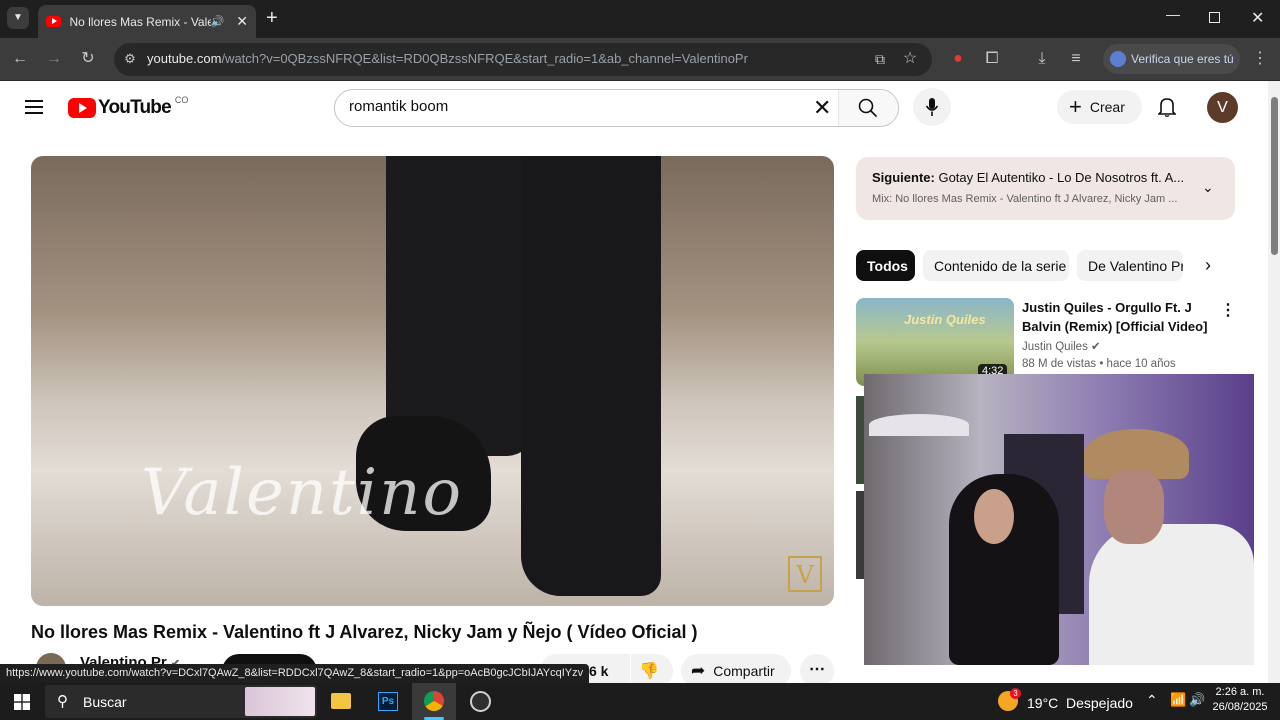 This screenshot has height=720, width=1280. I want to click on microphone-icon, so click(932, 107).